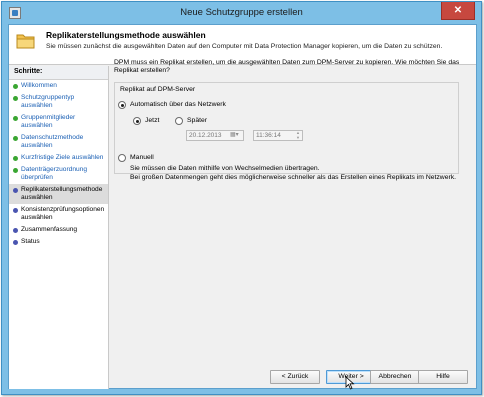 The width and height of the screenshot is (484, 397). What do you see at coordinates (39, 85) in the screenshot?
I see `sidebar-step-label: Willkommen` at bounding box center [39, 85].